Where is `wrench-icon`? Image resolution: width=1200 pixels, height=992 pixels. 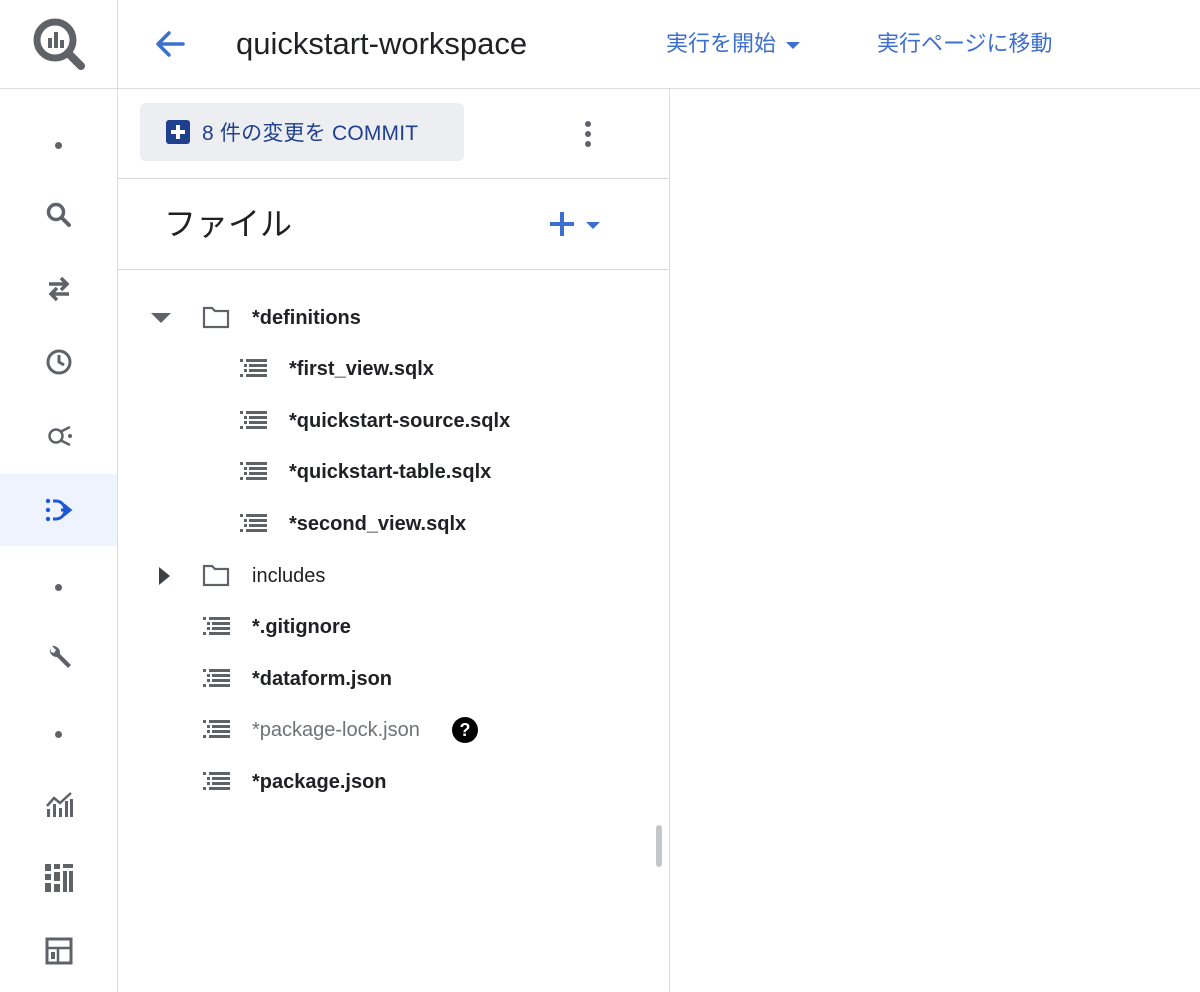 wrench-icon is located at coordinates (60, 656).